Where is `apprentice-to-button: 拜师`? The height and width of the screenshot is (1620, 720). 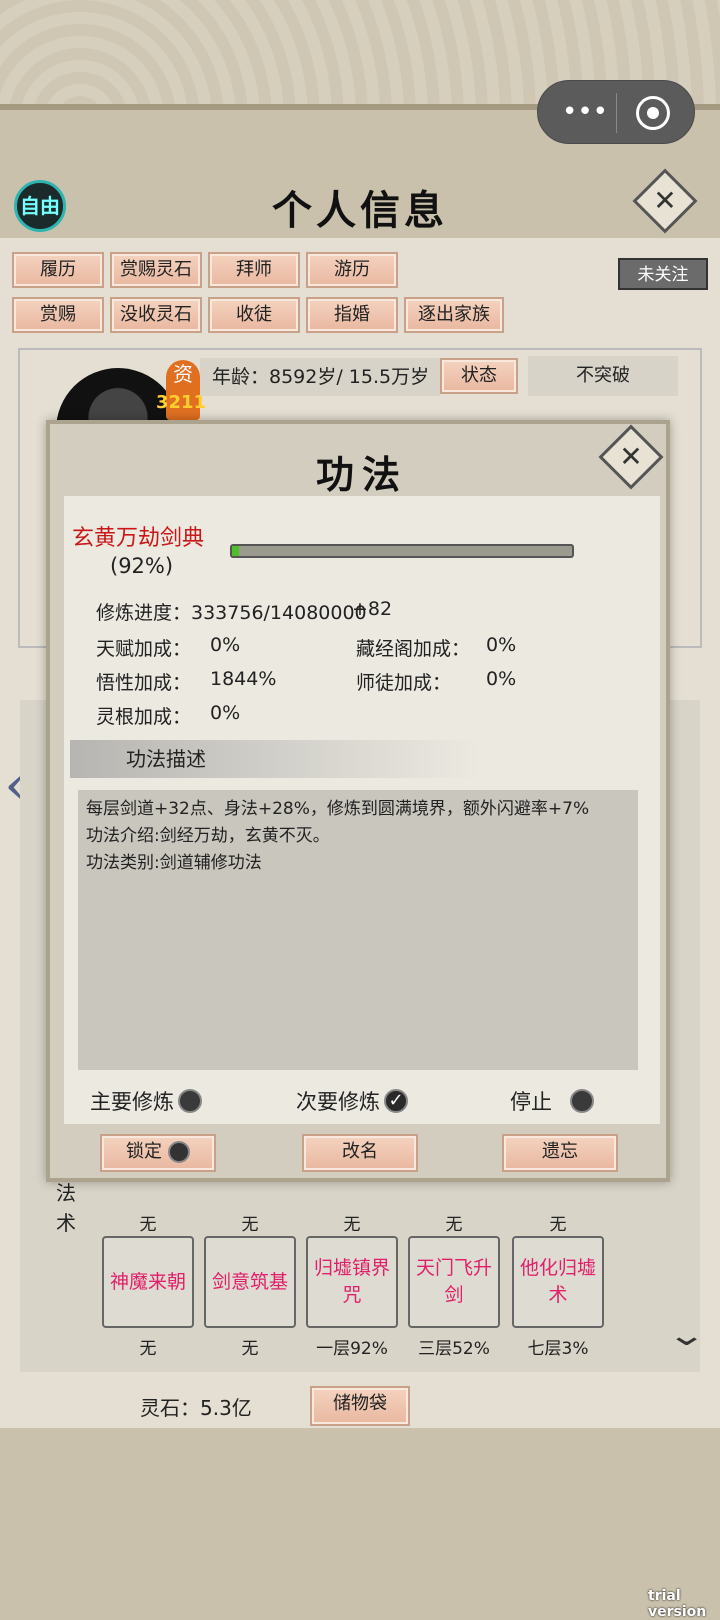 apprentice-to-button: 拜师 is located at coordinates (254, 270).